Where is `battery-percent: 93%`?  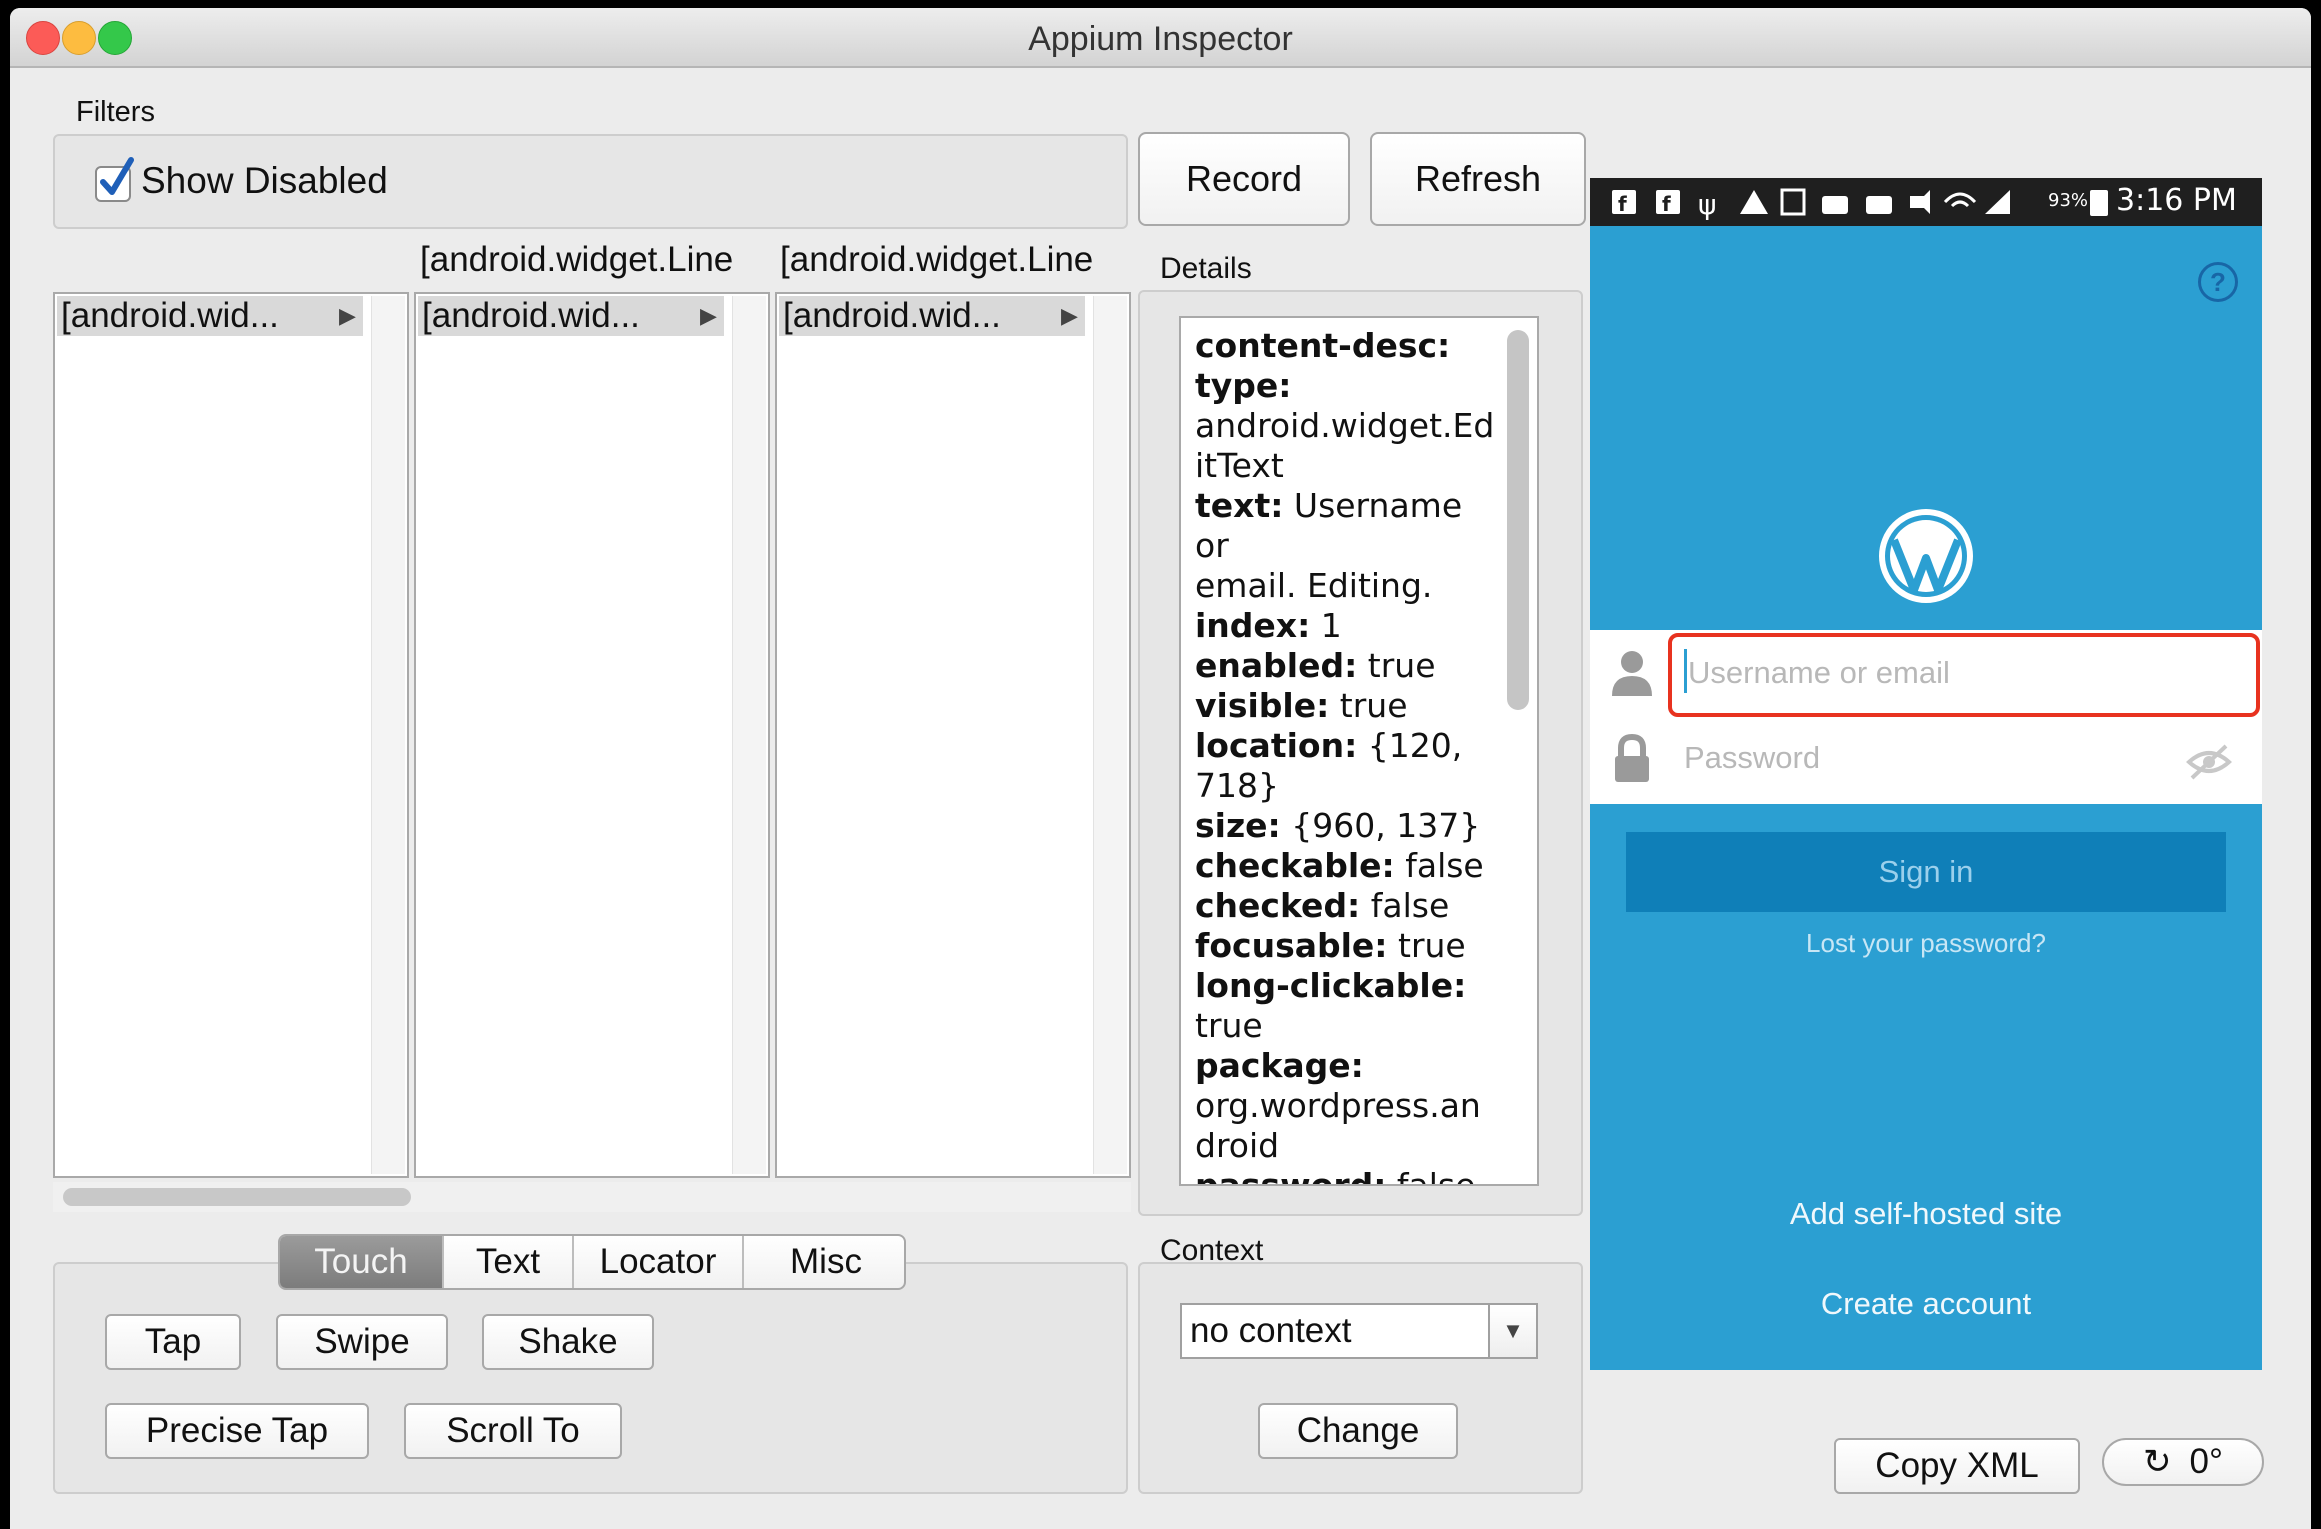 battery-percent: 93% is located at coordinates (2068, 200).